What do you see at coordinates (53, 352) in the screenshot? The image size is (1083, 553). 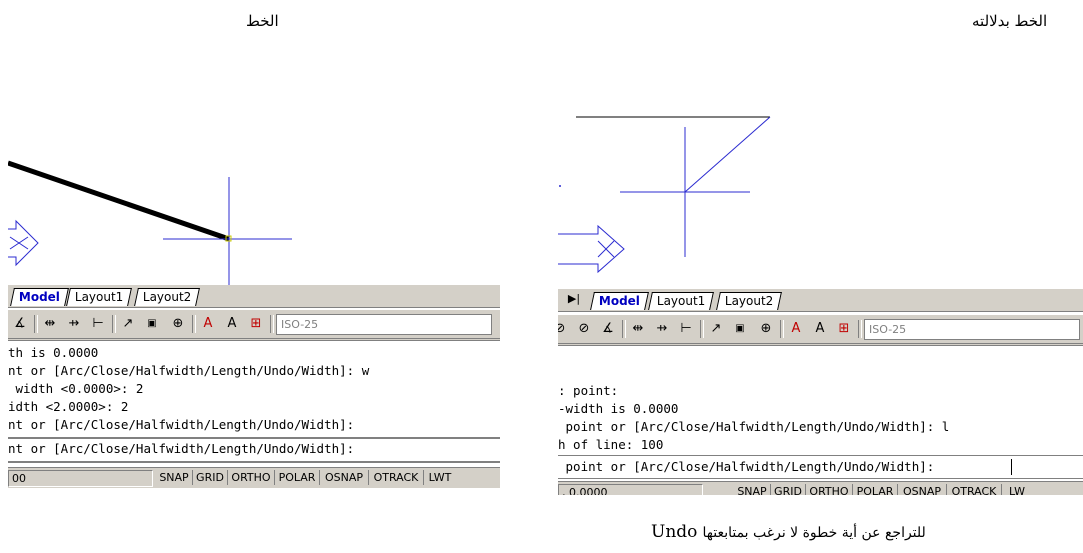 I see `command-history-line: th is 0.0000` at bounding box center [53, 352].